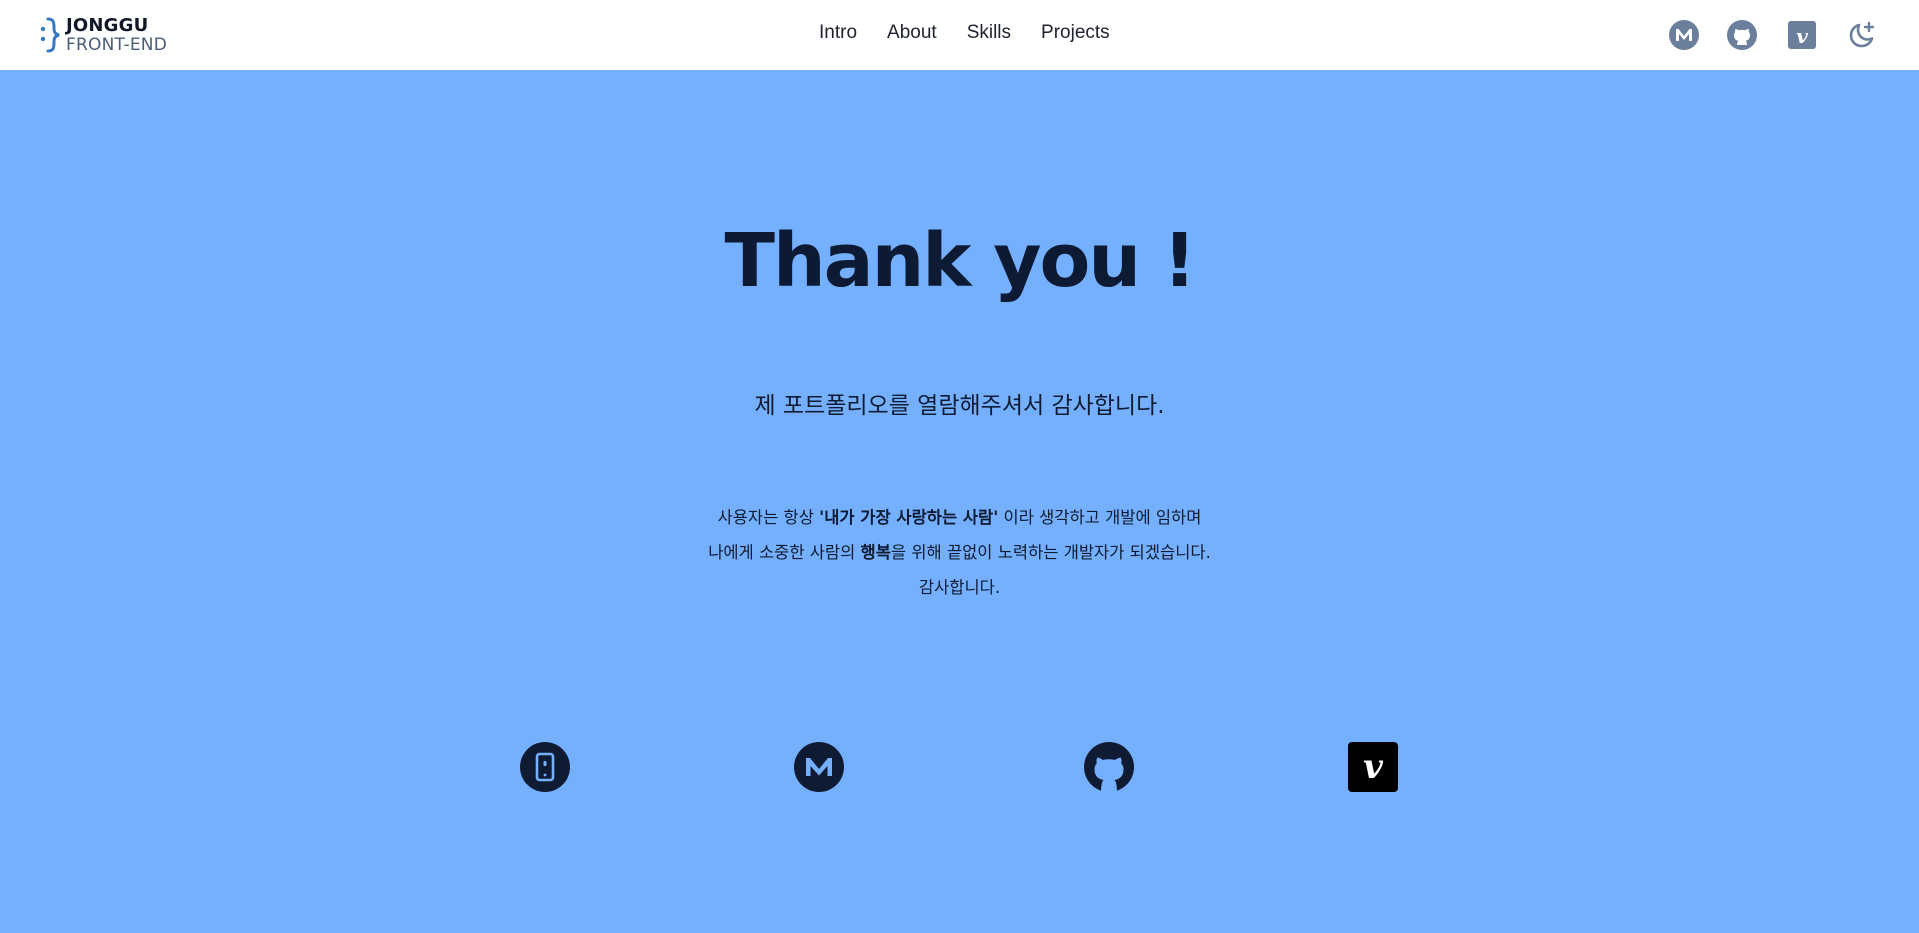  What do you see at coordinates (959, 406) in the screenshot?
I see `page-subtitle: 제 포트폴리오를 열람해주셔서 감사합니다.` at bounding box center [959, 406].